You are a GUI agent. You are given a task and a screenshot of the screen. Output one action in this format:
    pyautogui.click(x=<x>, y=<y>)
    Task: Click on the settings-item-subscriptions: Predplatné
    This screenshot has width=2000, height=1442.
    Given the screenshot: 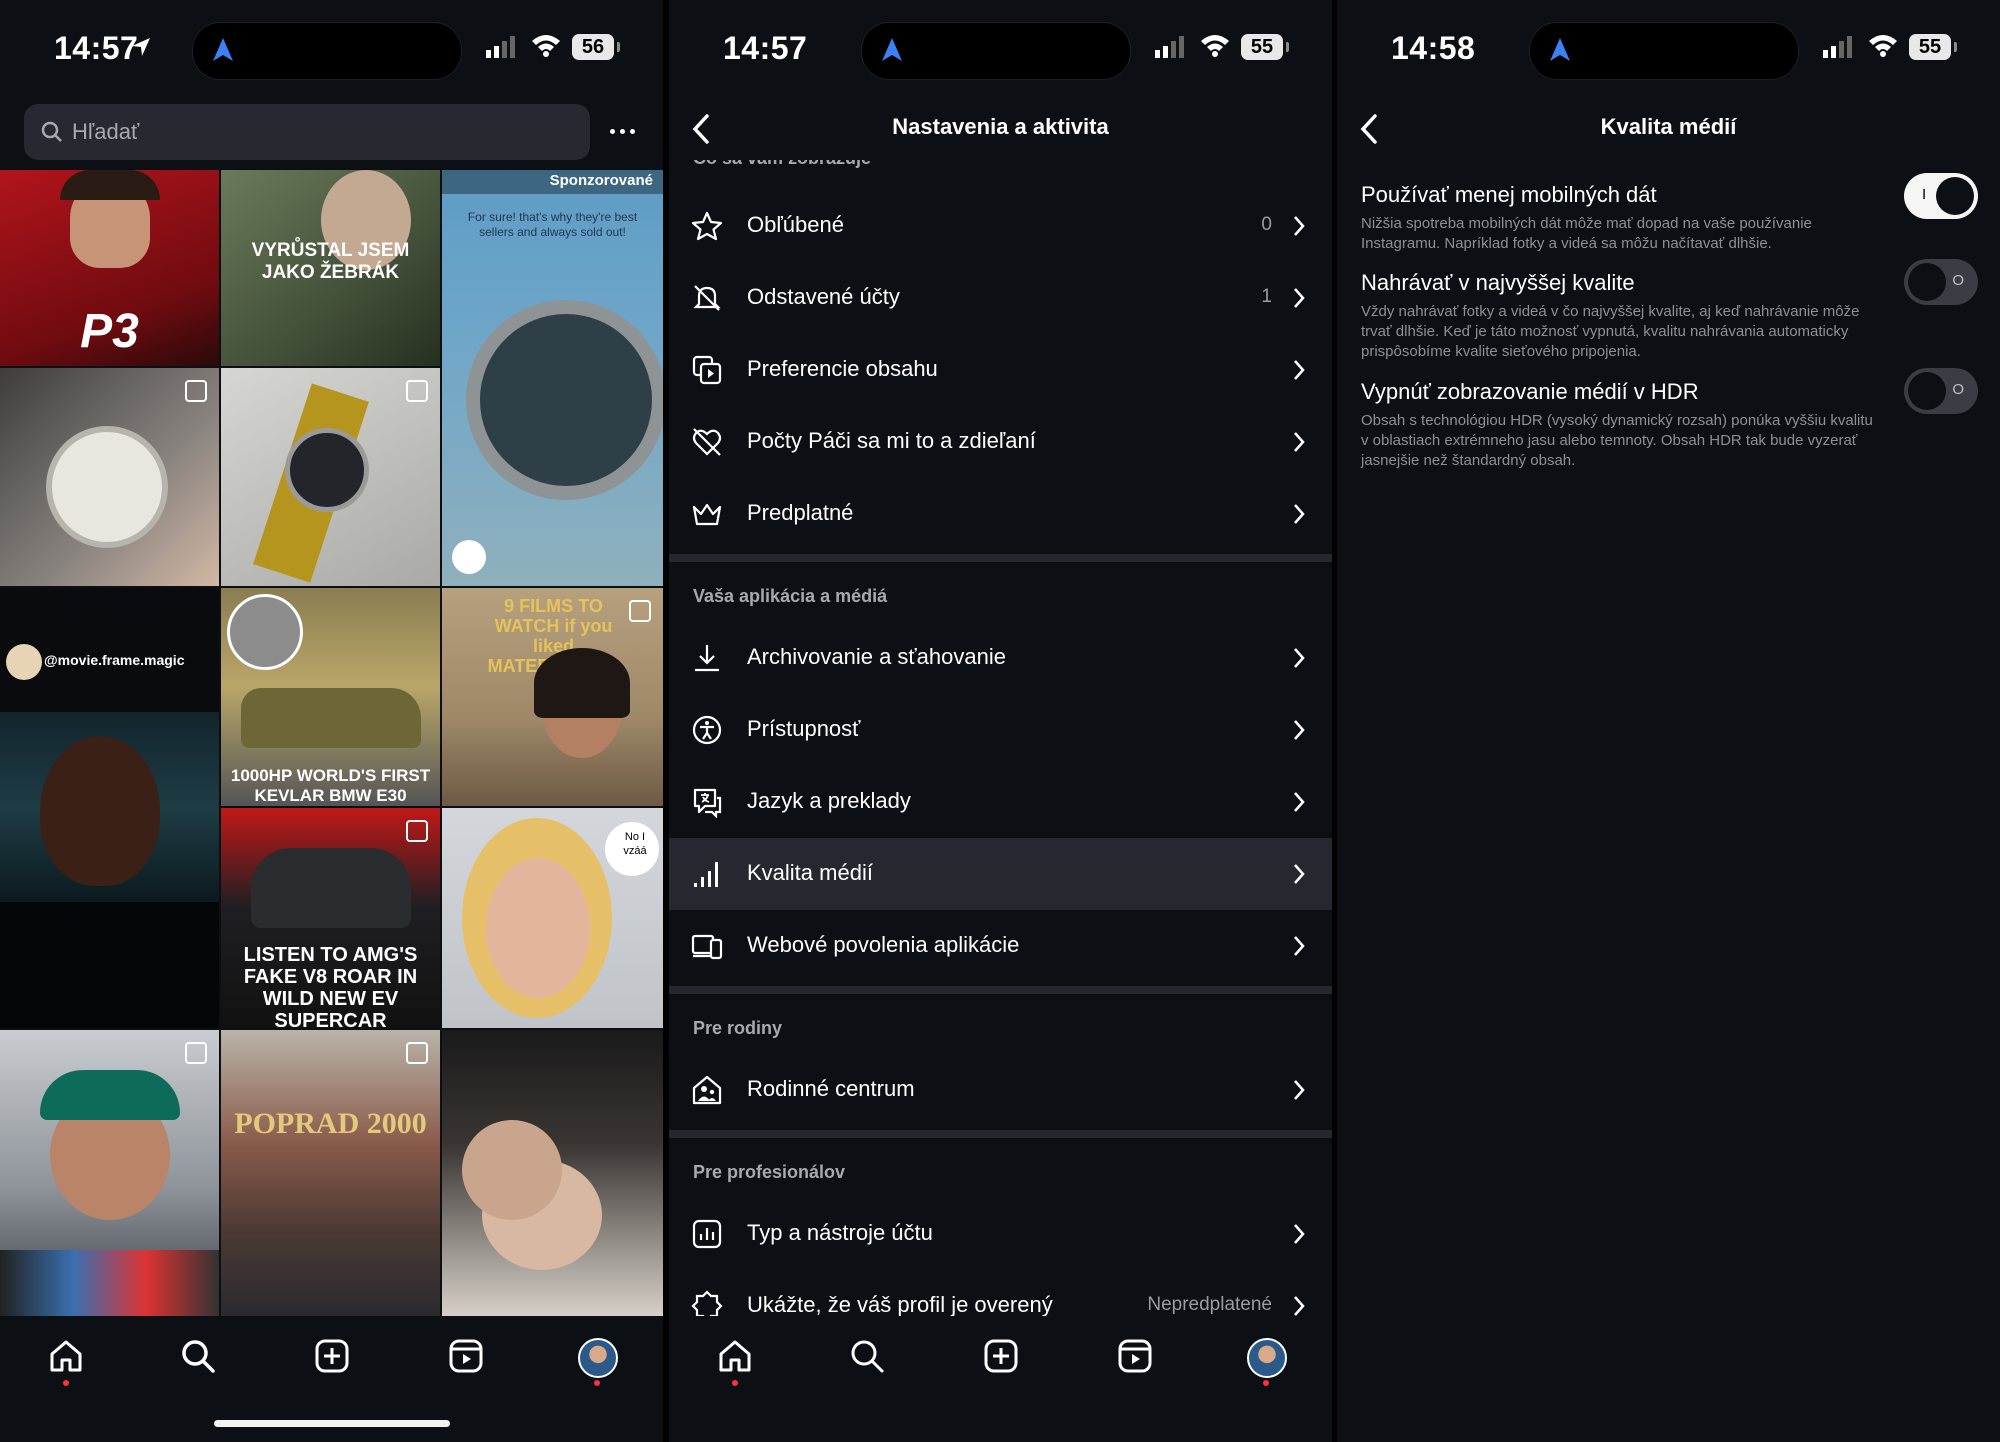 What is the action you would take?
    pyautogui.click(x=1000, y=514)
    